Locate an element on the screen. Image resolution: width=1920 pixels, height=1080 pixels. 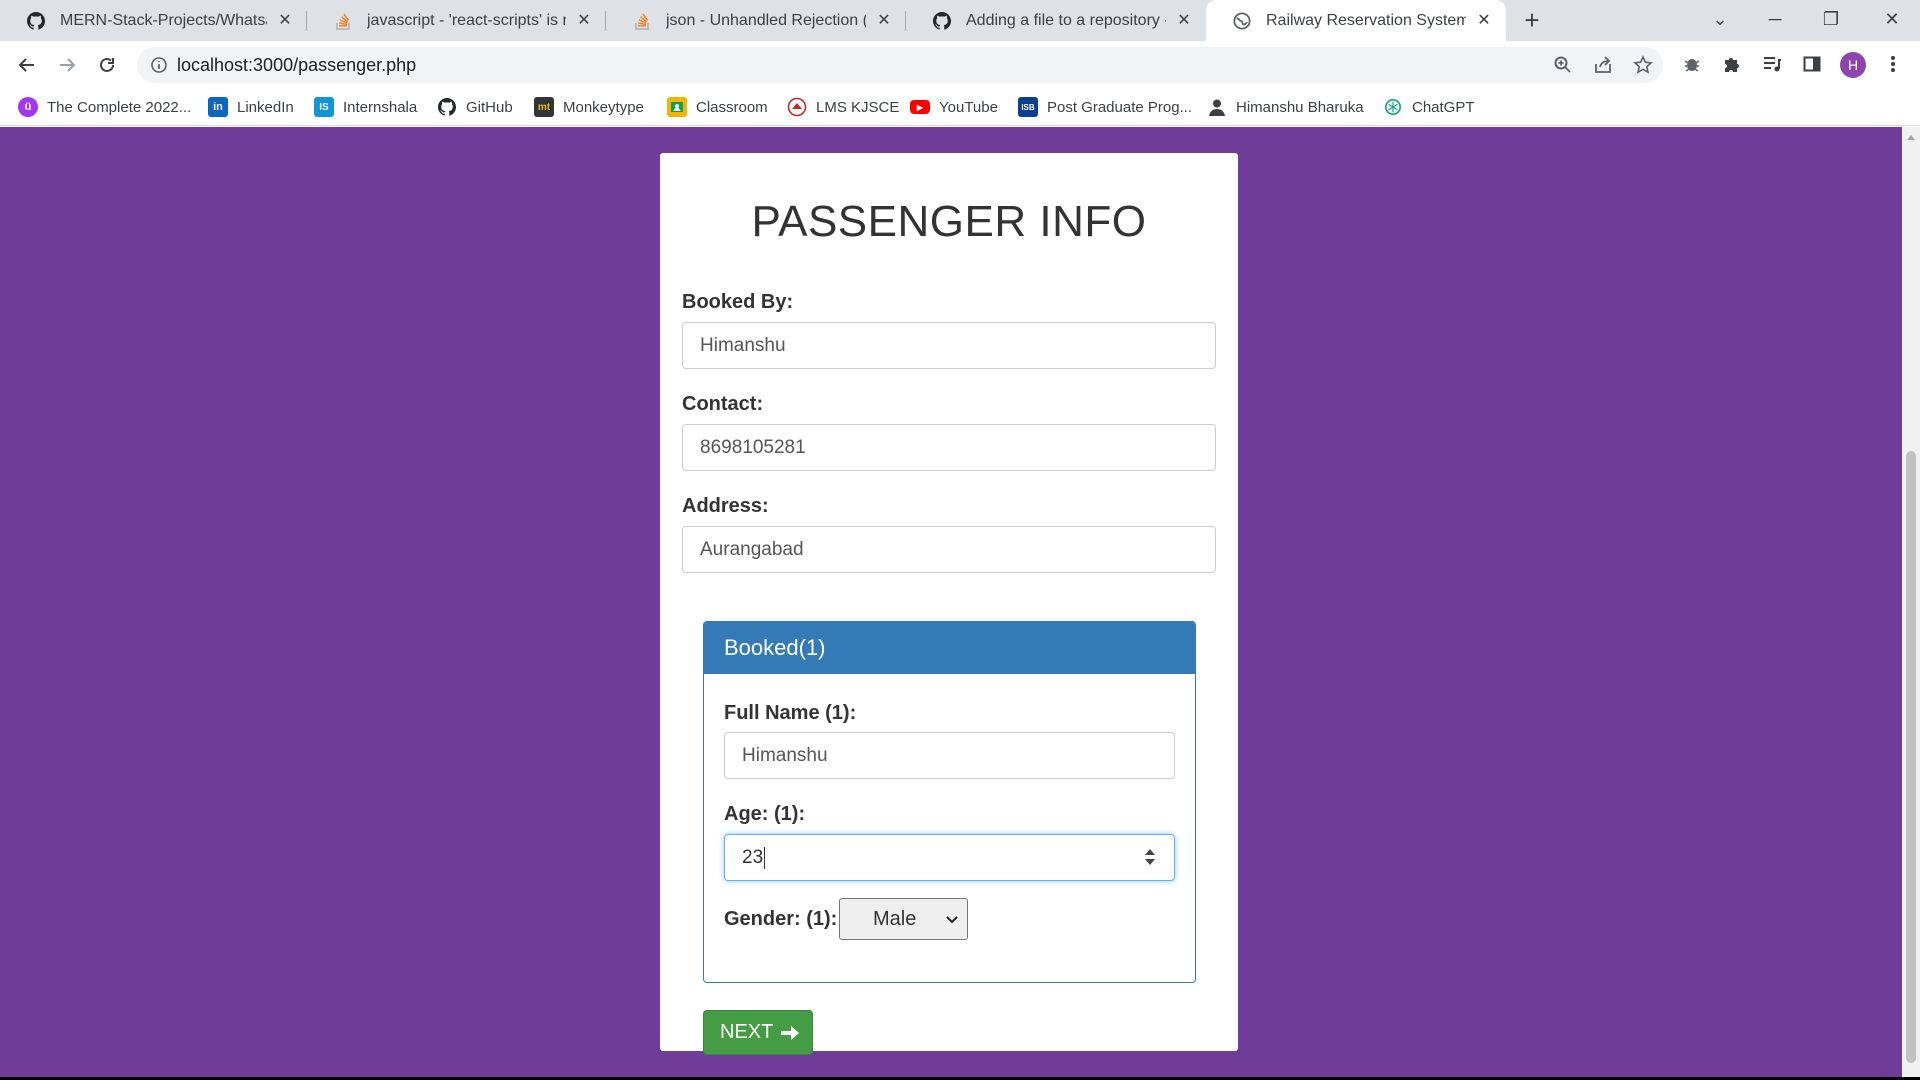
restore-icon: ❐ is located at coordinates (1831, 20).